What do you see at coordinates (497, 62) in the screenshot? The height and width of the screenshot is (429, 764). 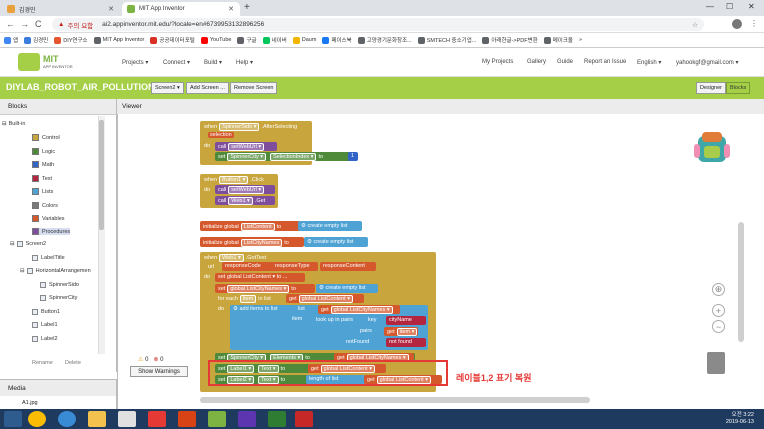 I see `menu-my-projects: My Projects` at bounding box center [497, 62].